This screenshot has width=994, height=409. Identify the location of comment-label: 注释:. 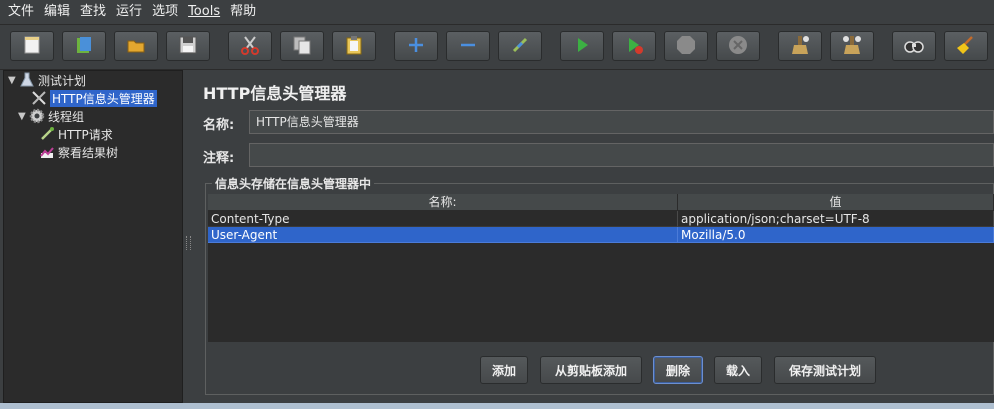
(219, 158).